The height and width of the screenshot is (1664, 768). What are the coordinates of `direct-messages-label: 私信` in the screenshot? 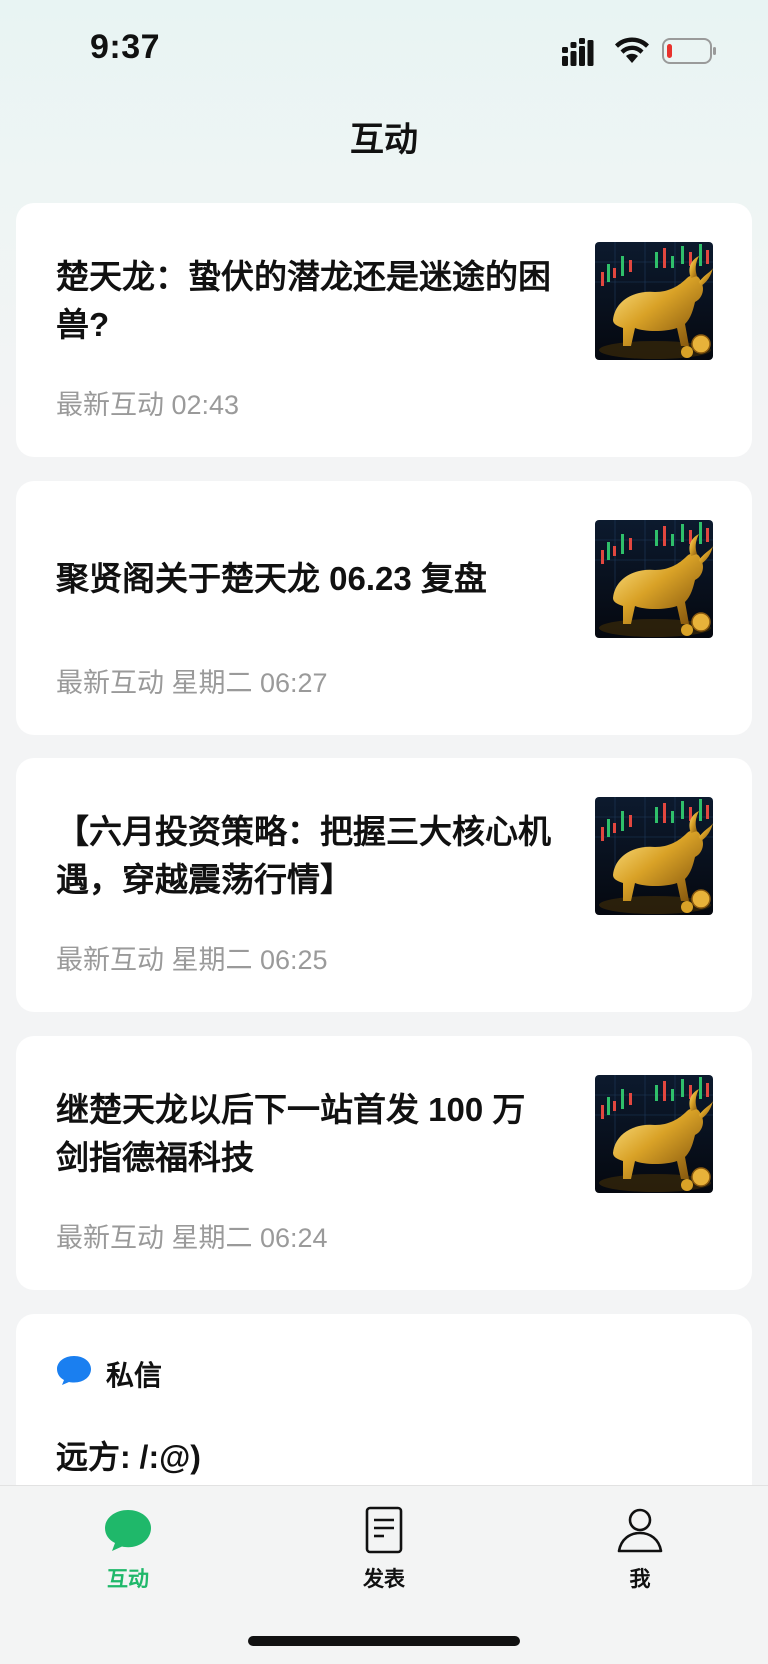 It's located at (134, 1375).